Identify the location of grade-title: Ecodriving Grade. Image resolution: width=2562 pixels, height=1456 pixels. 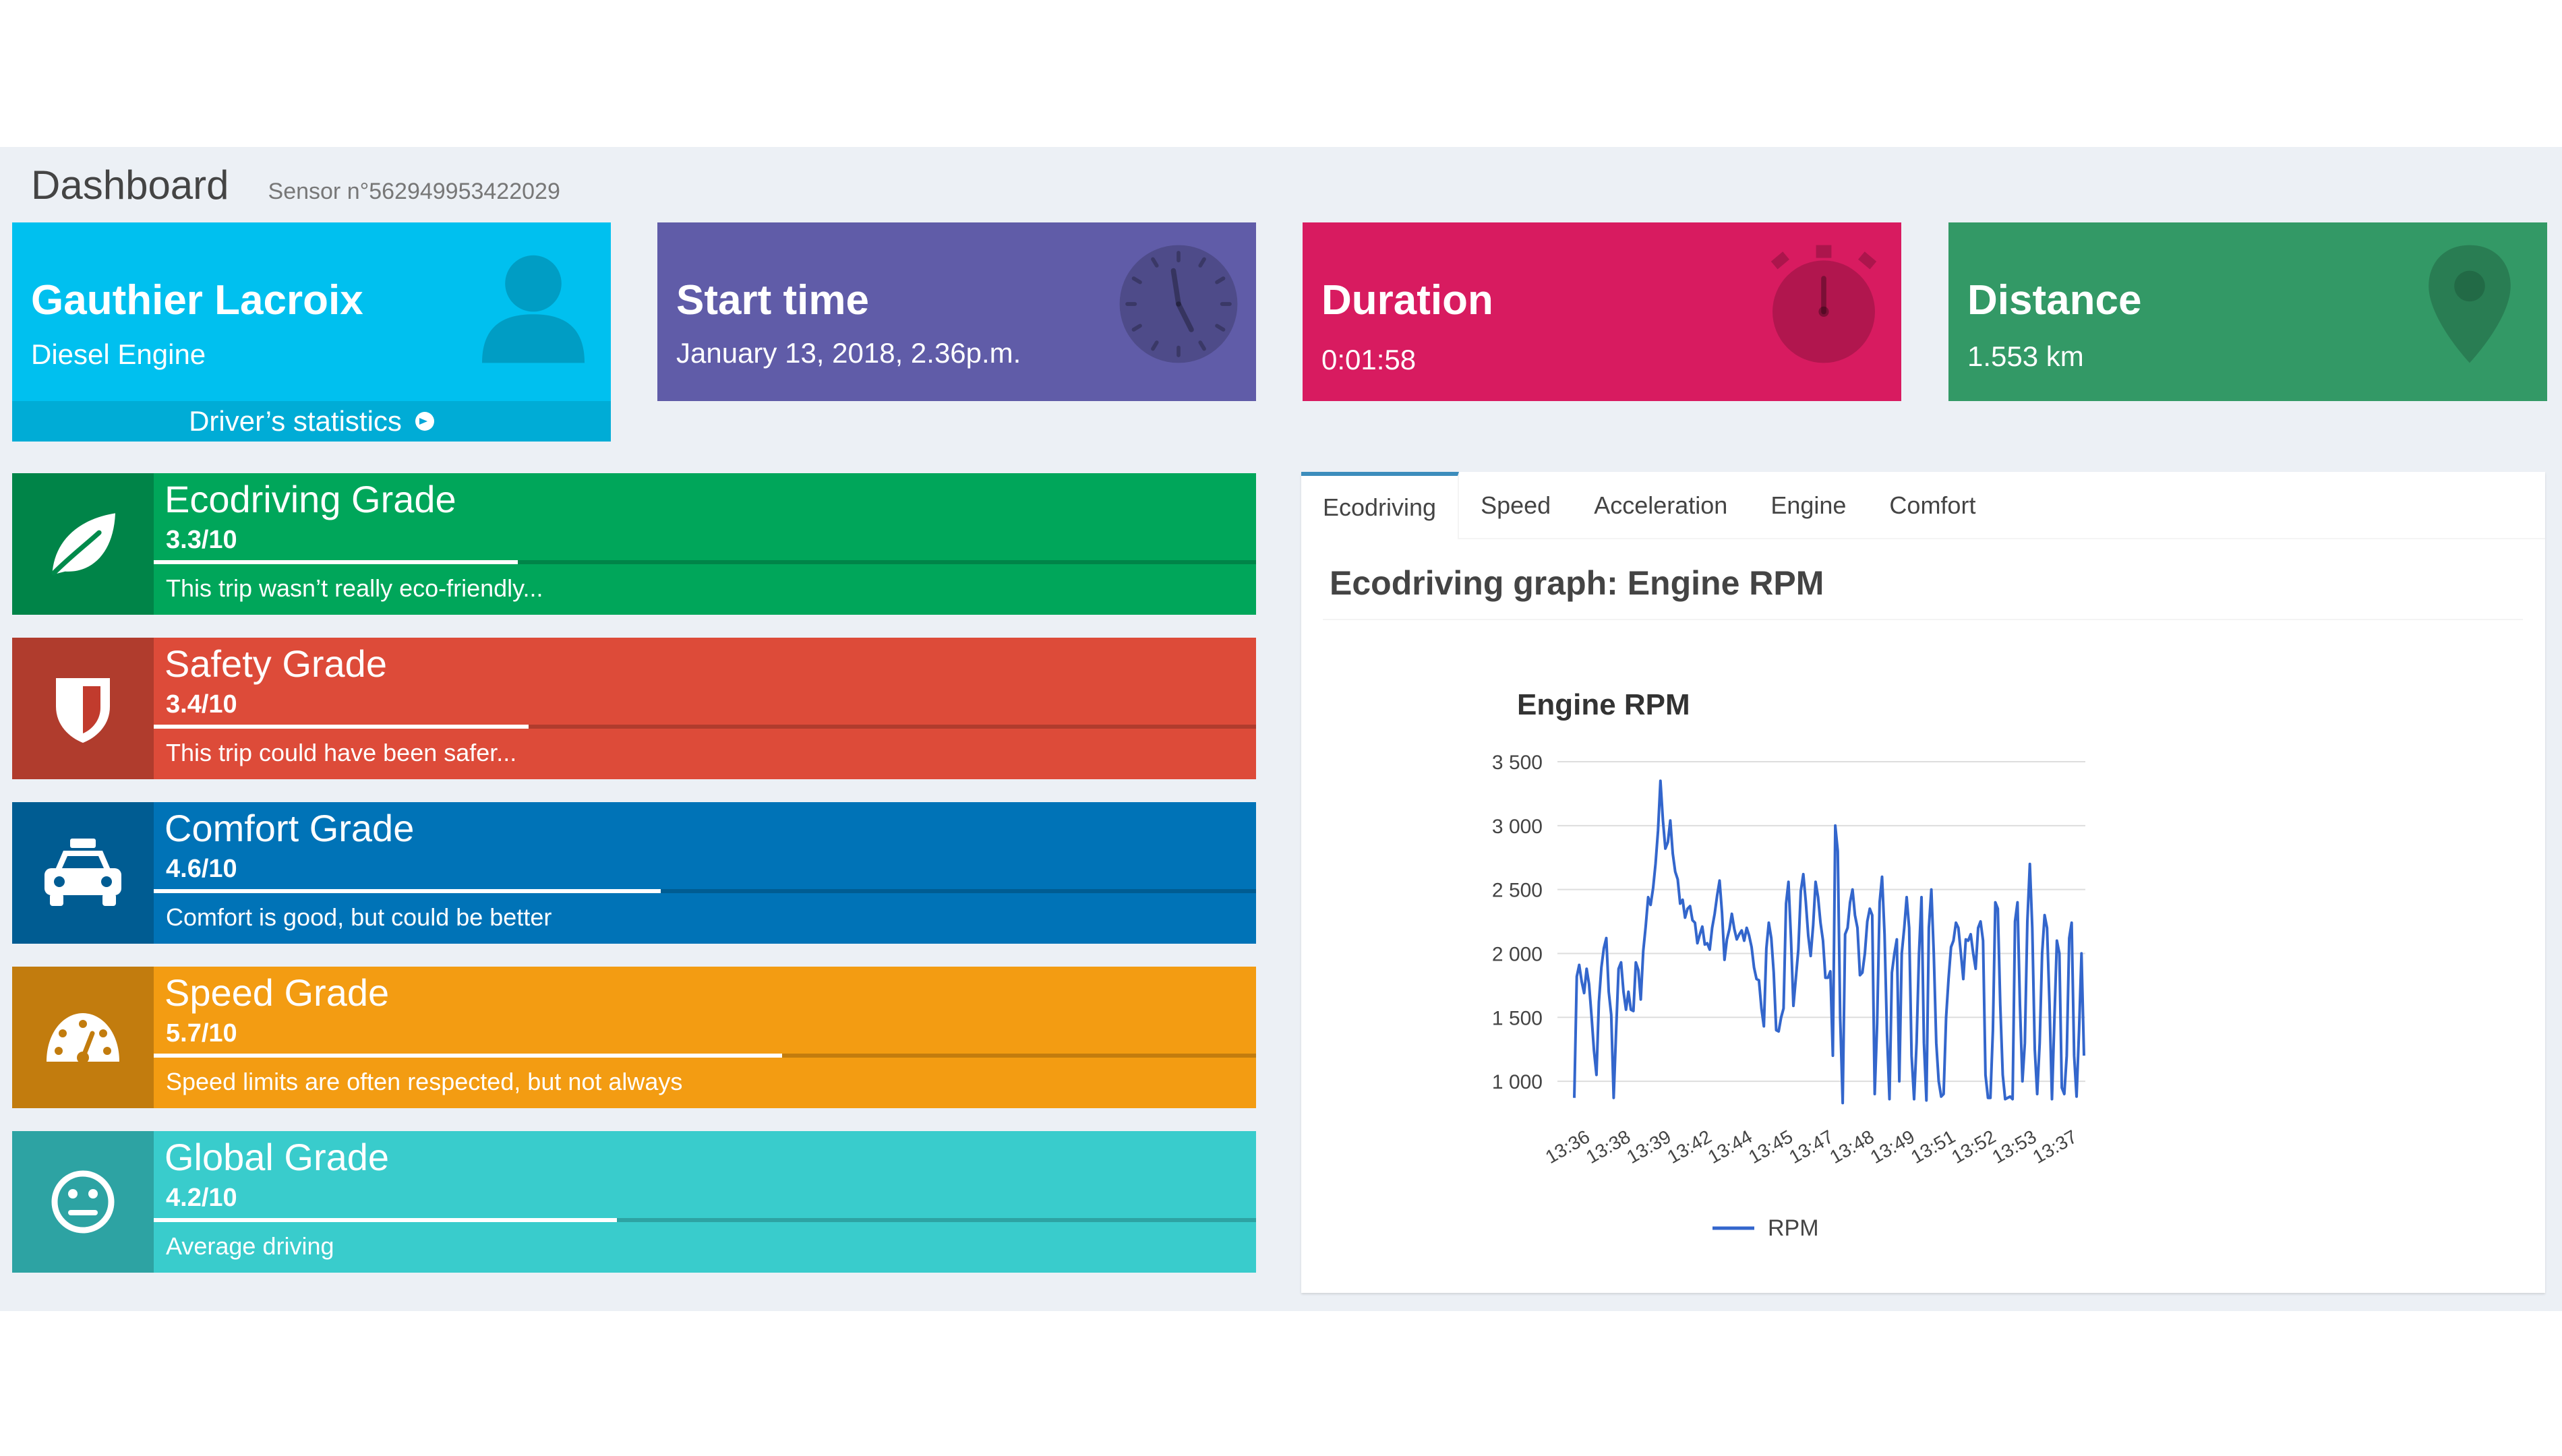
(310, 499).